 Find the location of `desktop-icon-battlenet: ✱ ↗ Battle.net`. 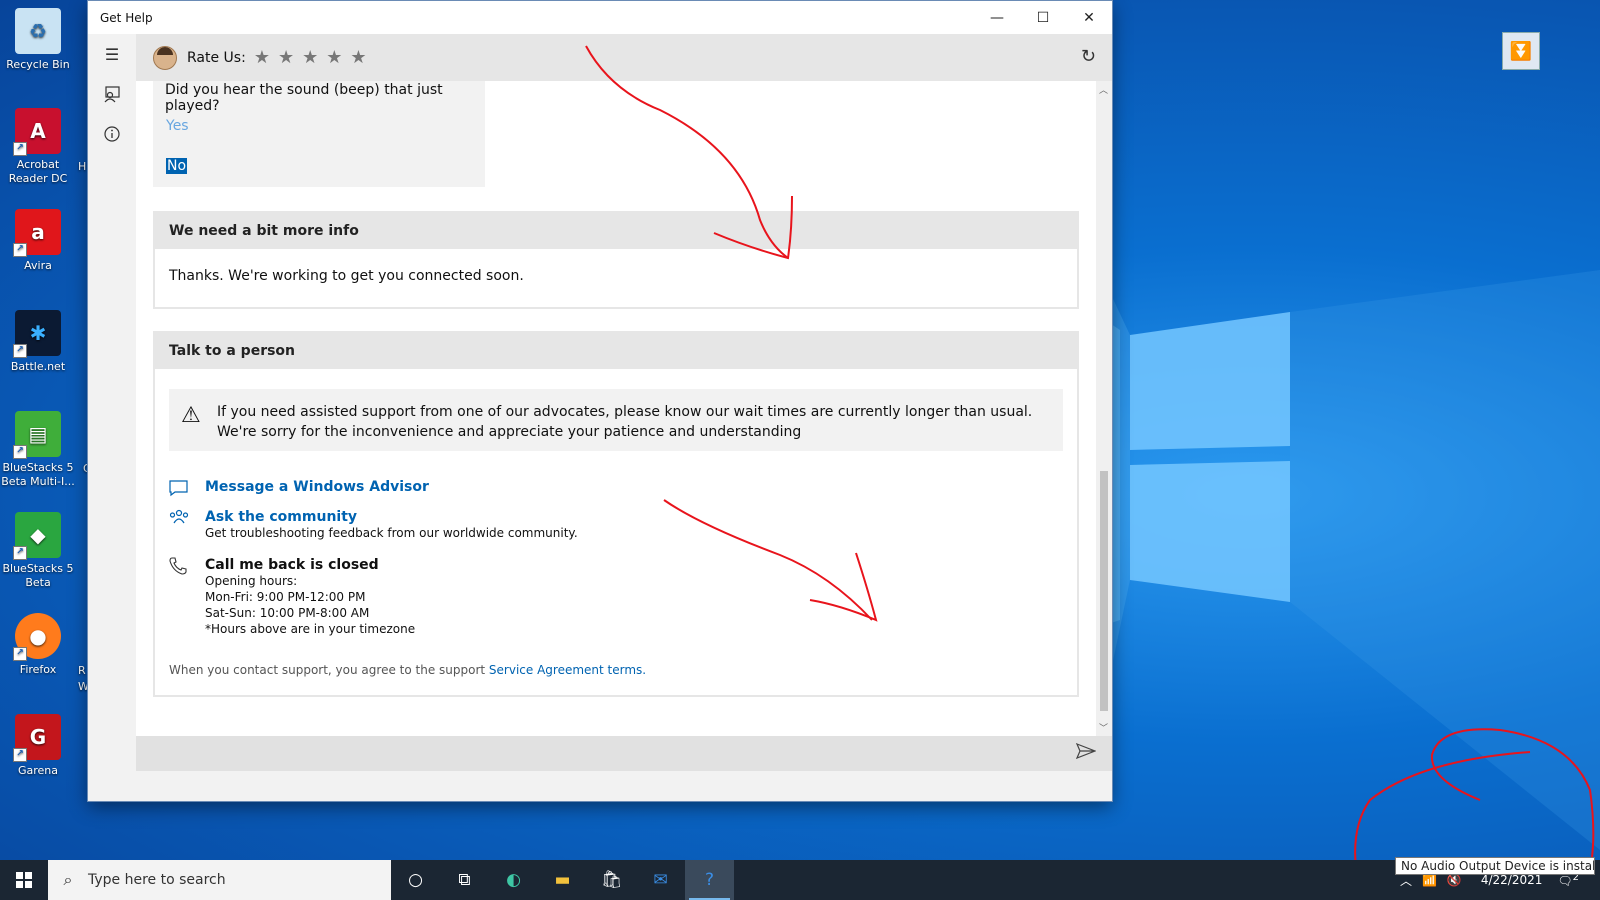

desktop-icon-battlenet: ✱ ↗ Battle.net is located at coordinates (38, 338).